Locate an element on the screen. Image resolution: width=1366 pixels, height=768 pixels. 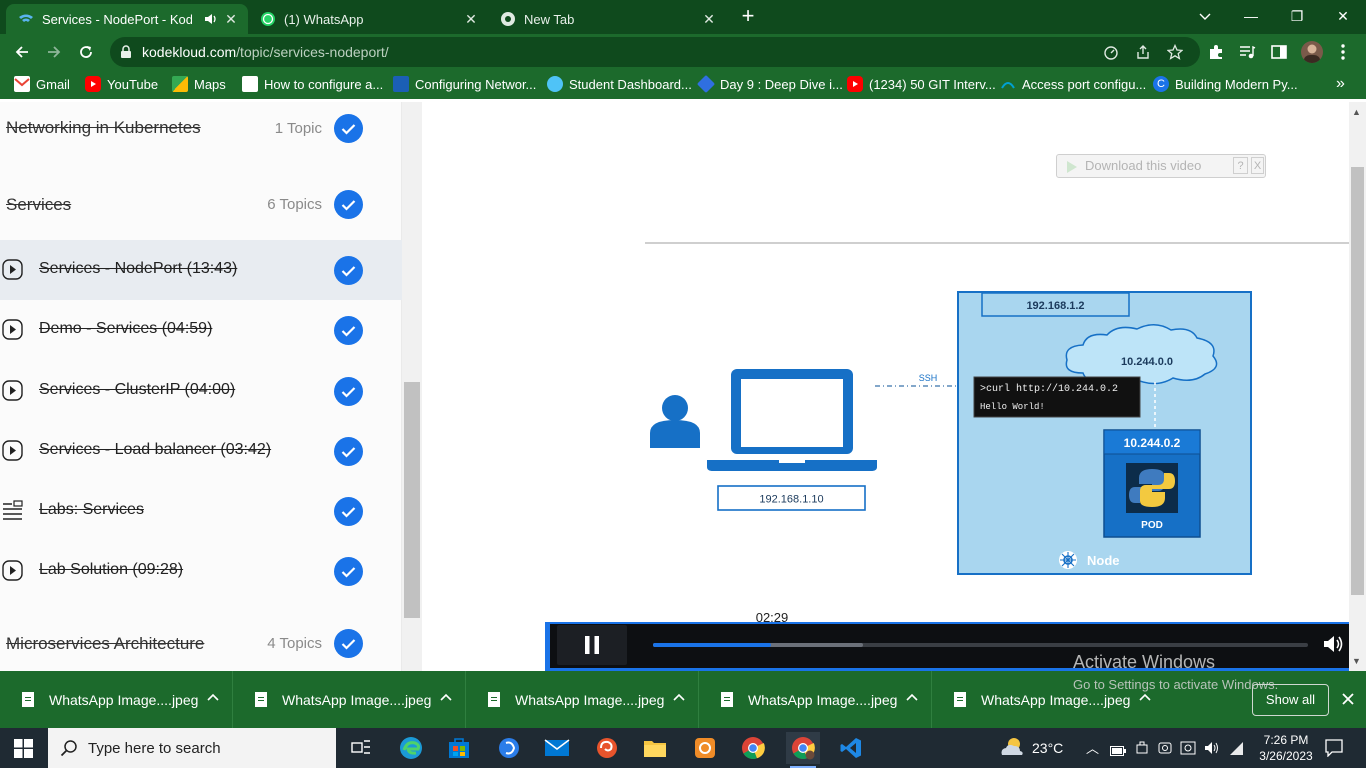
lesson-row: Lab Solution (09:28) is located at coordinates (201, 571).